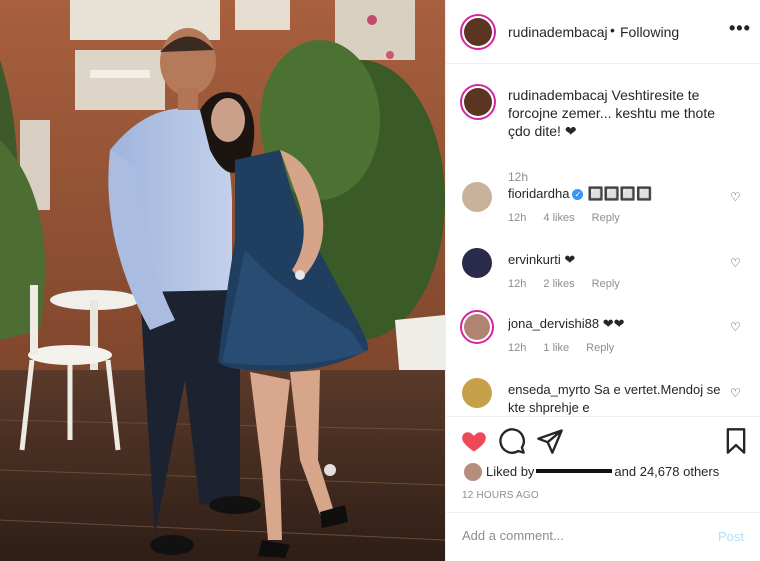  I want to click on add-comment-bar: Post, so click(603, 536).